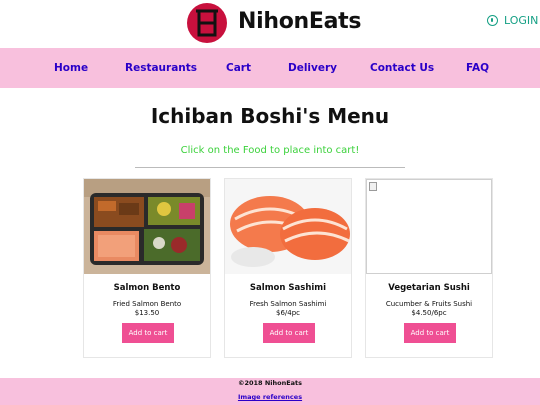 The height and width of the screenshot is (405, 540). What do you see at coordinates (429, 304) in the screenshot?
I see `product-description: Cucumber & Fruits Sushi` at bounding box center [429, 304].